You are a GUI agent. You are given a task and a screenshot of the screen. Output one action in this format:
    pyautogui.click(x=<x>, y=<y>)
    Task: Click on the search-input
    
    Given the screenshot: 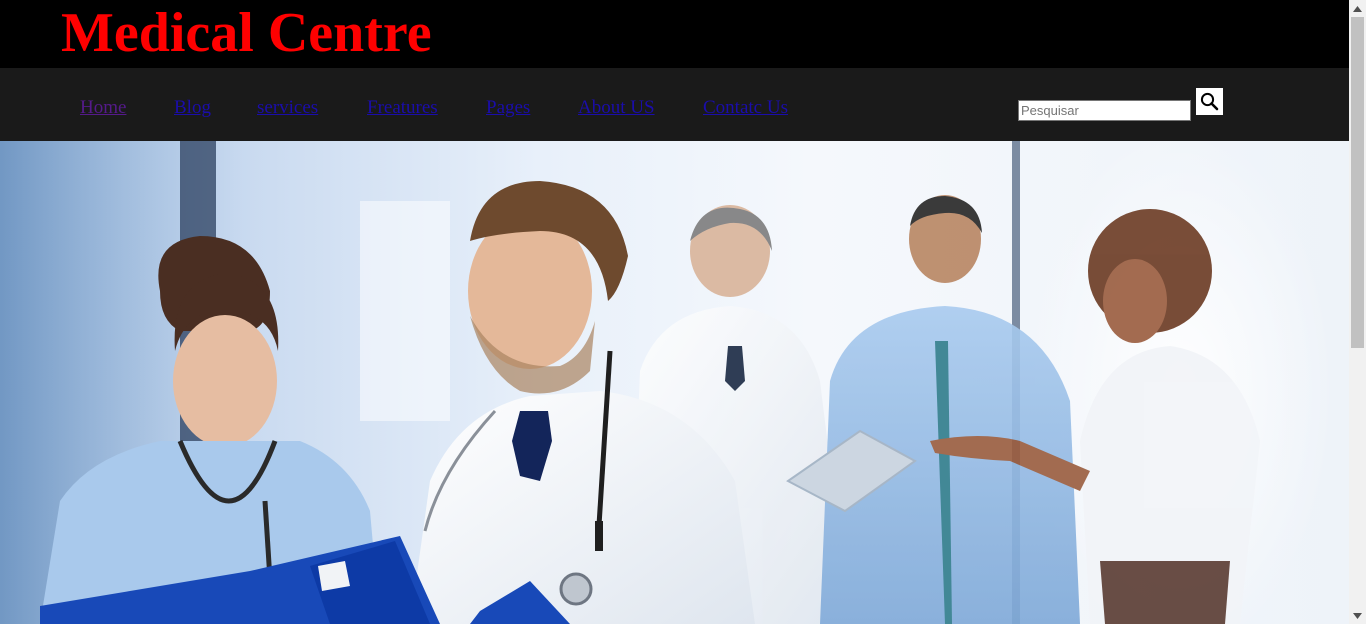 What is the action you would take?
    pyautogui.click(x=1104, y=110)
    